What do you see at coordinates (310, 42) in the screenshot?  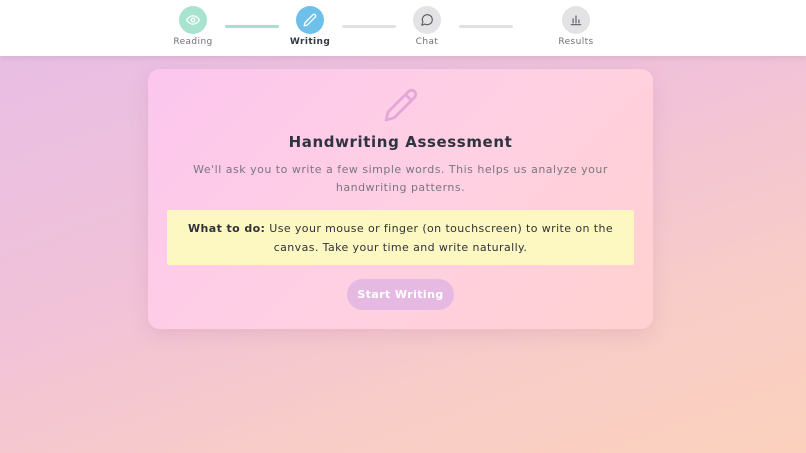 I see `step-label: Writing` at bounding box center [310, 42].